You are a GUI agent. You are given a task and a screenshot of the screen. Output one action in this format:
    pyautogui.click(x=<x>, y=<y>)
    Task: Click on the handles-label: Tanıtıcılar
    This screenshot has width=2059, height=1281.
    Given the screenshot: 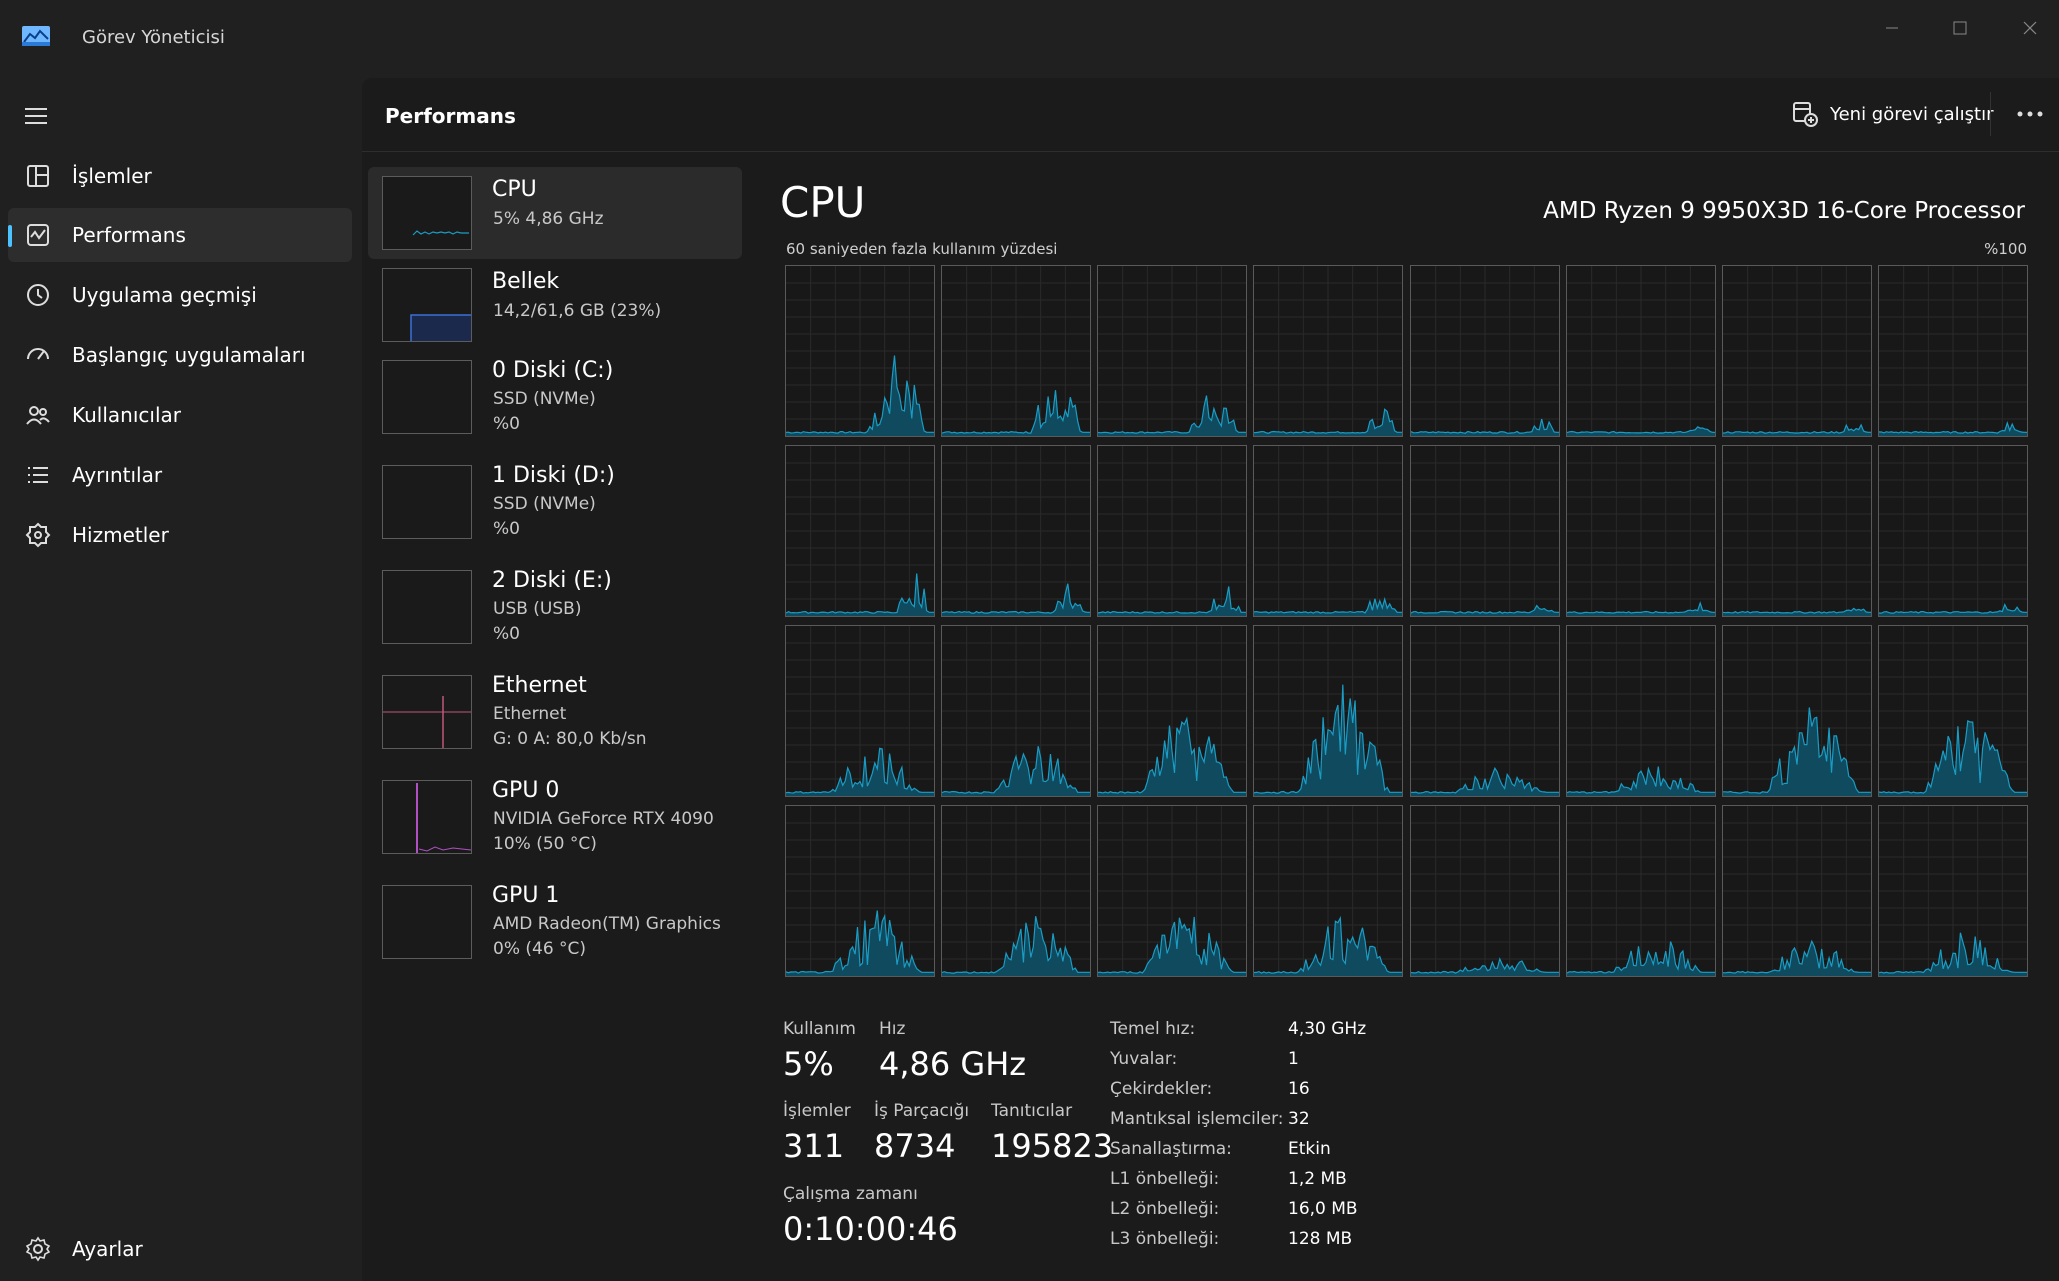 What is the action you would take?
    pyautogui.click(x=1032, y=1111)
    